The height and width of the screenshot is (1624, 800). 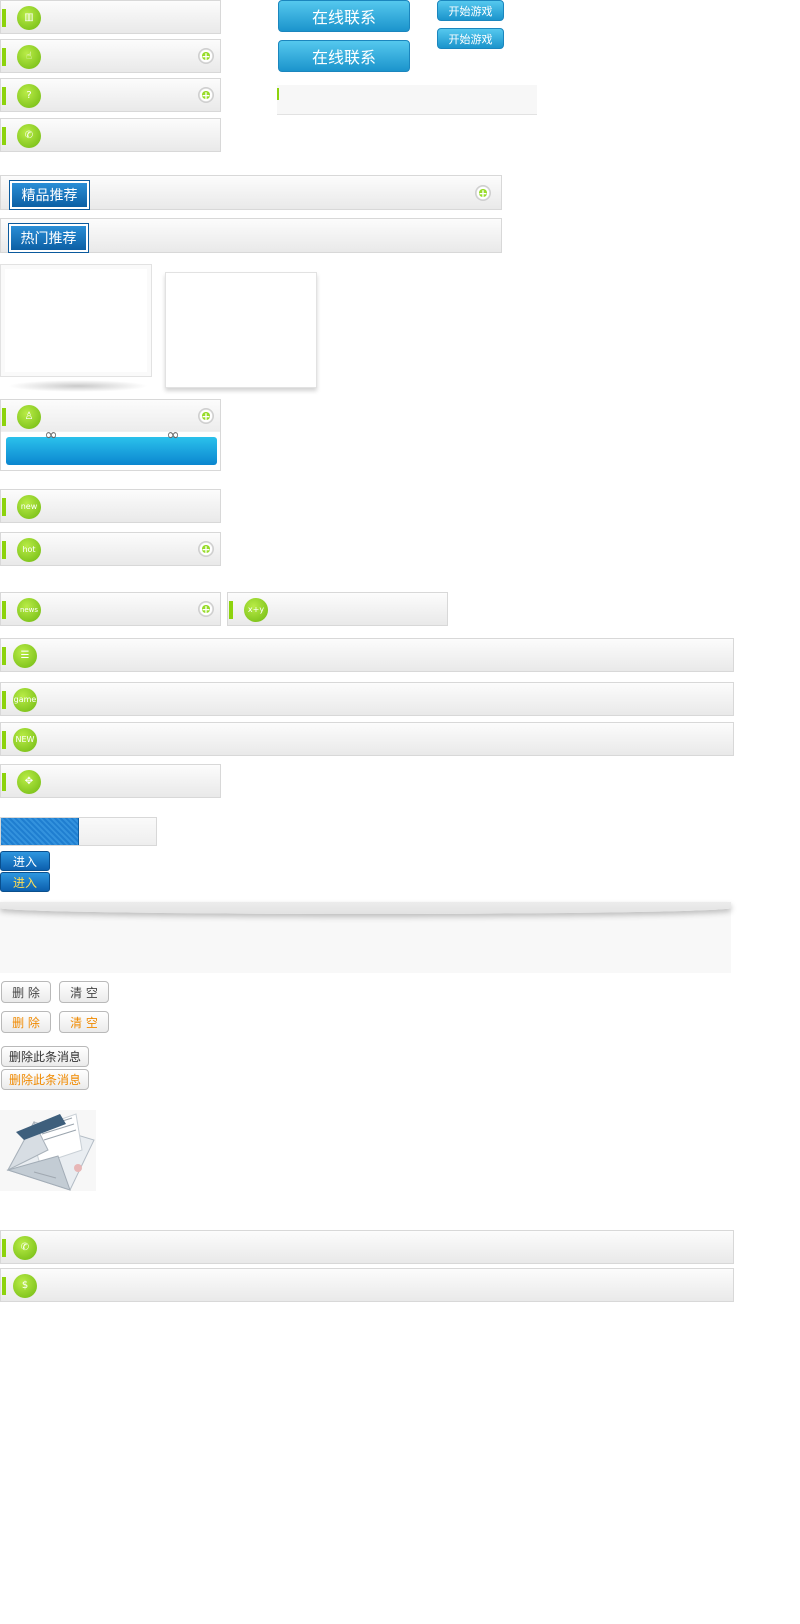 I want to click on hanging-blue-board, so click(x=111, y=451).